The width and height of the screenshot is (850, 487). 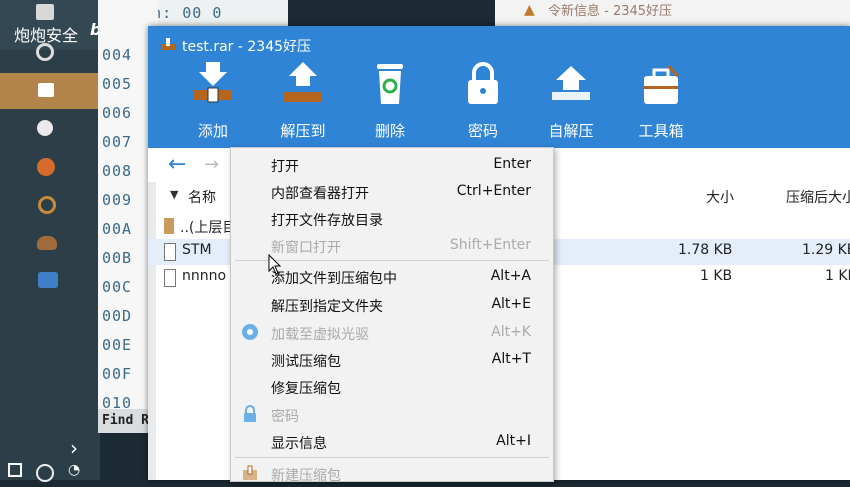 I want to click on menu-item-label: 添加文件到压缩包中, so click(x=334, y=279).